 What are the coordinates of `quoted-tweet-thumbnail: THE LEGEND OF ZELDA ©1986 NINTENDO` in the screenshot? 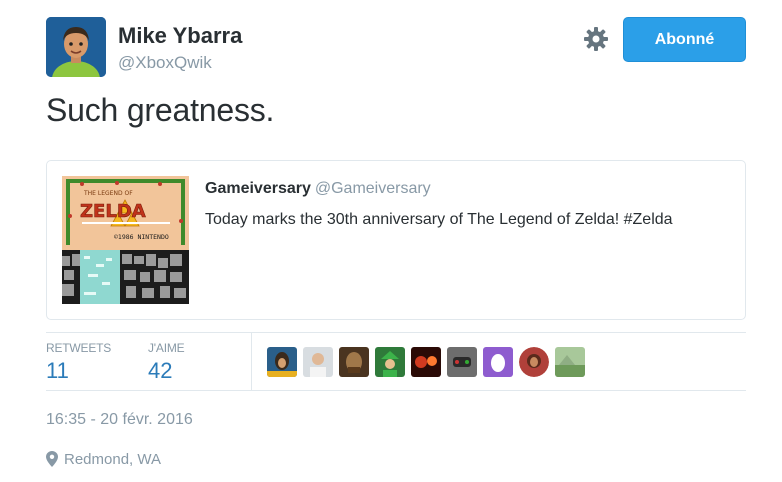 It's located at (125, 240).